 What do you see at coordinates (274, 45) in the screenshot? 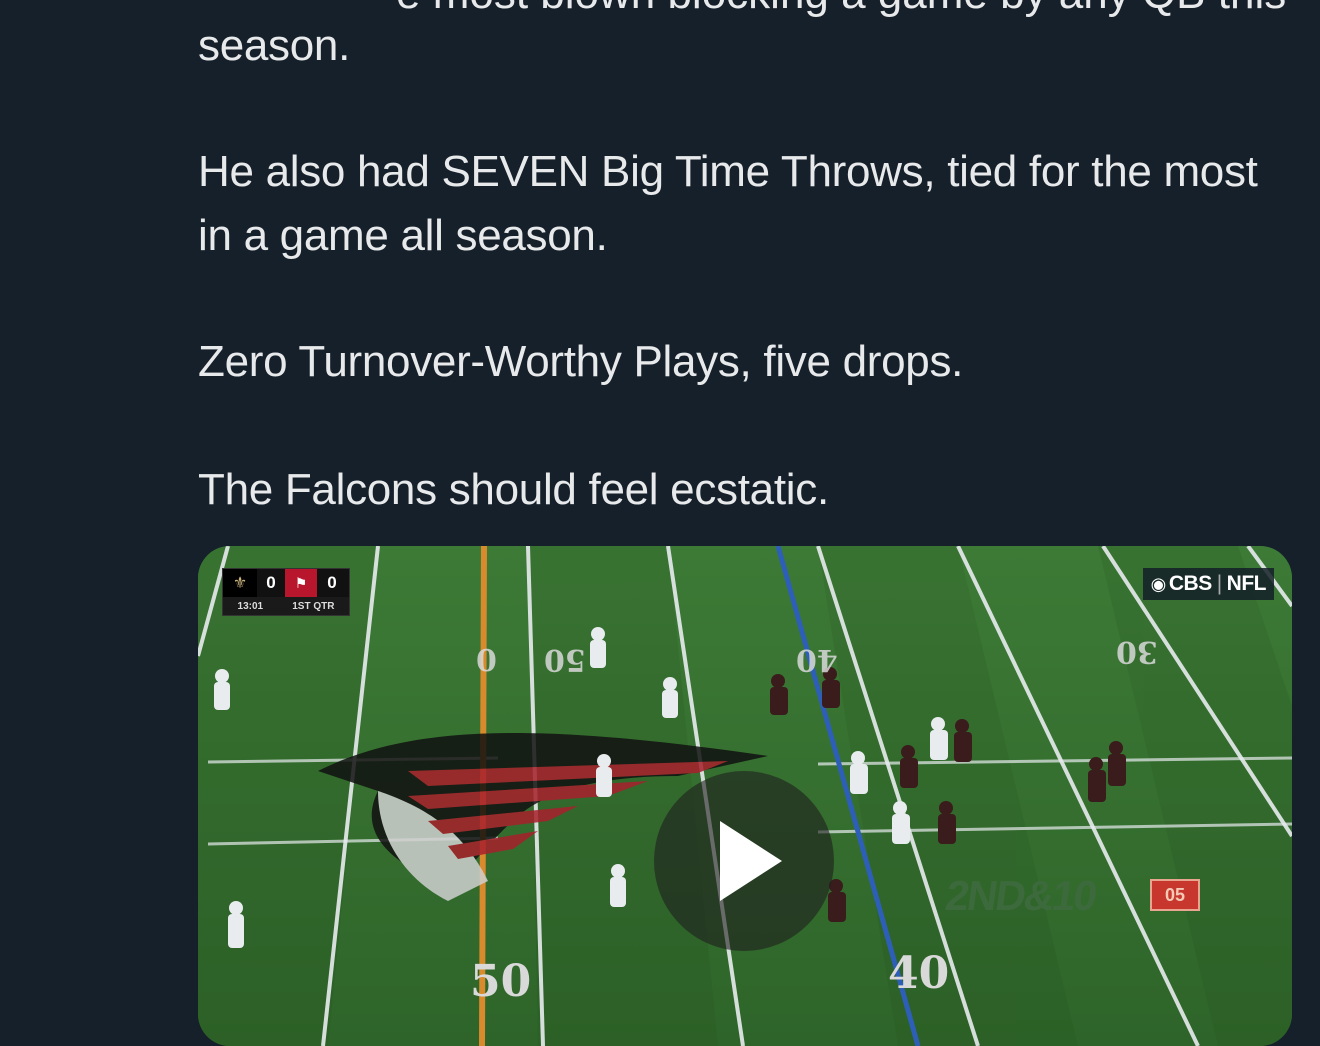
I see `tweet-paragraph-1: season.` at bounding box center [274, 45].